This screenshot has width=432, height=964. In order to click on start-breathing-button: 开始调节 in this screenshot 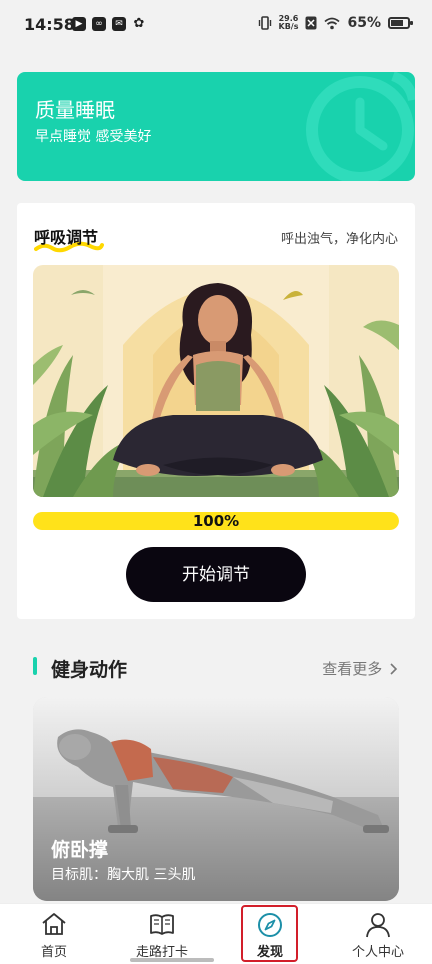, I will do `click(216, 574)`.